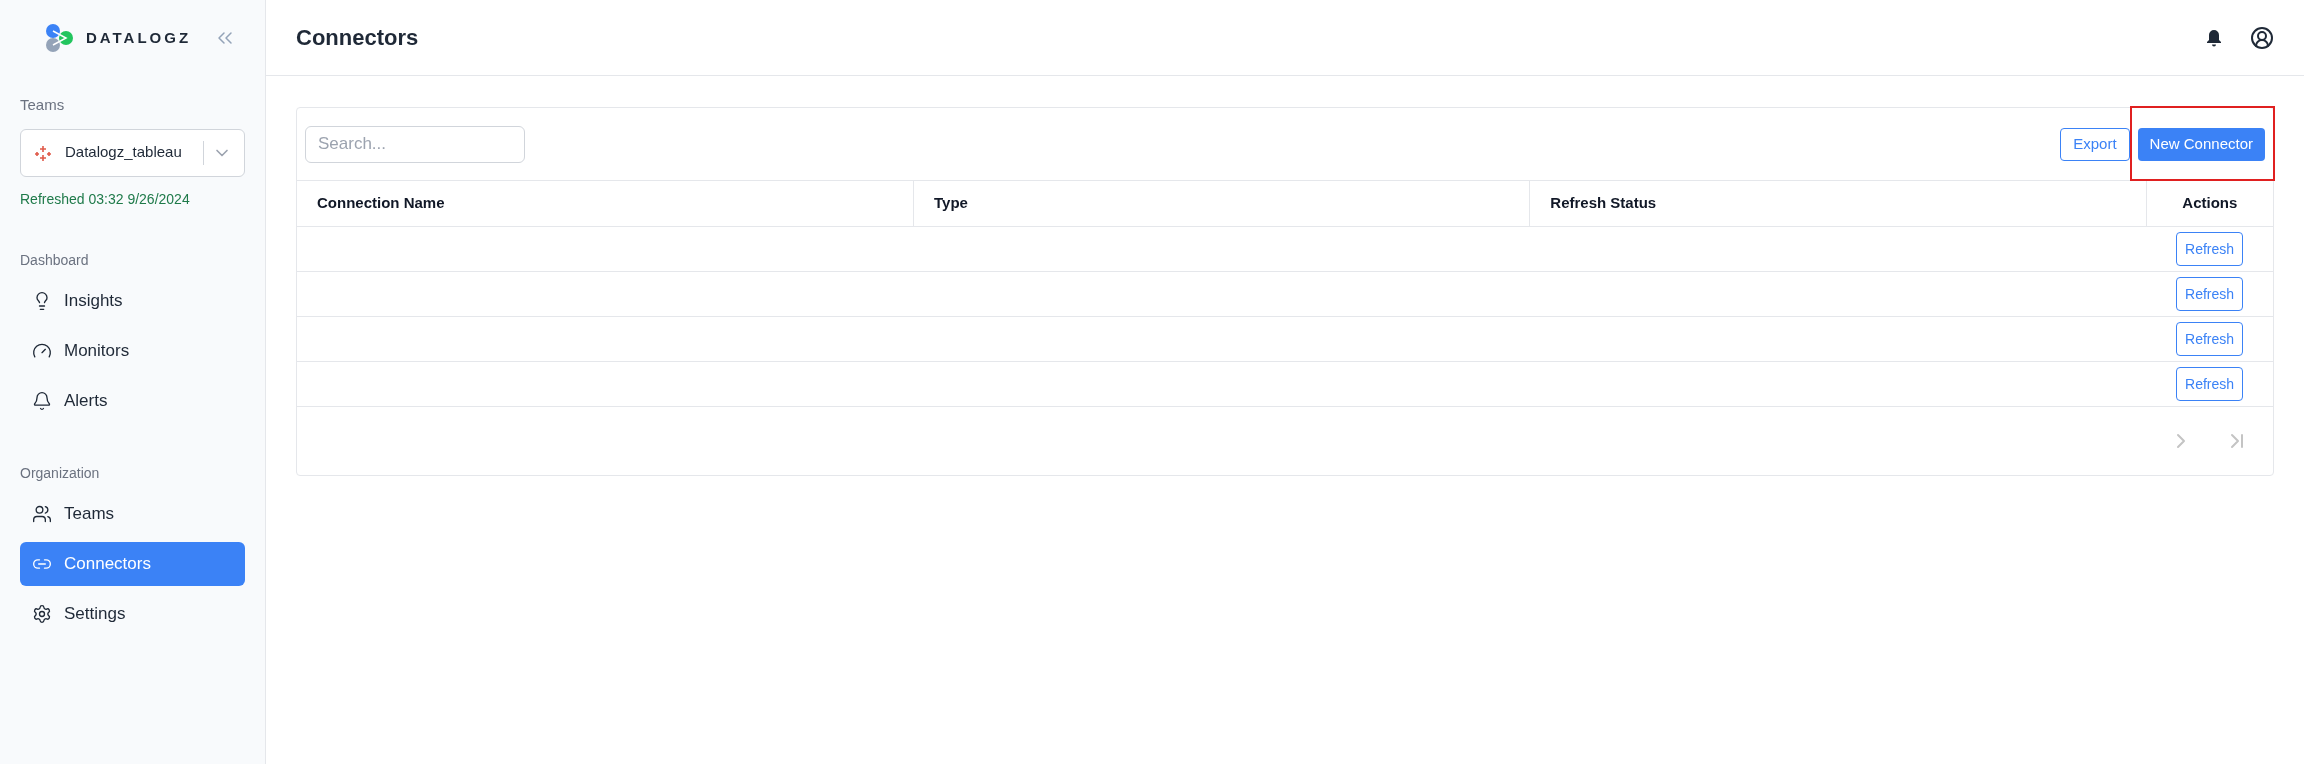 The height and width of the screenshot is (764, 2304). I want to click on column-header: Type, so click(1221, 203).